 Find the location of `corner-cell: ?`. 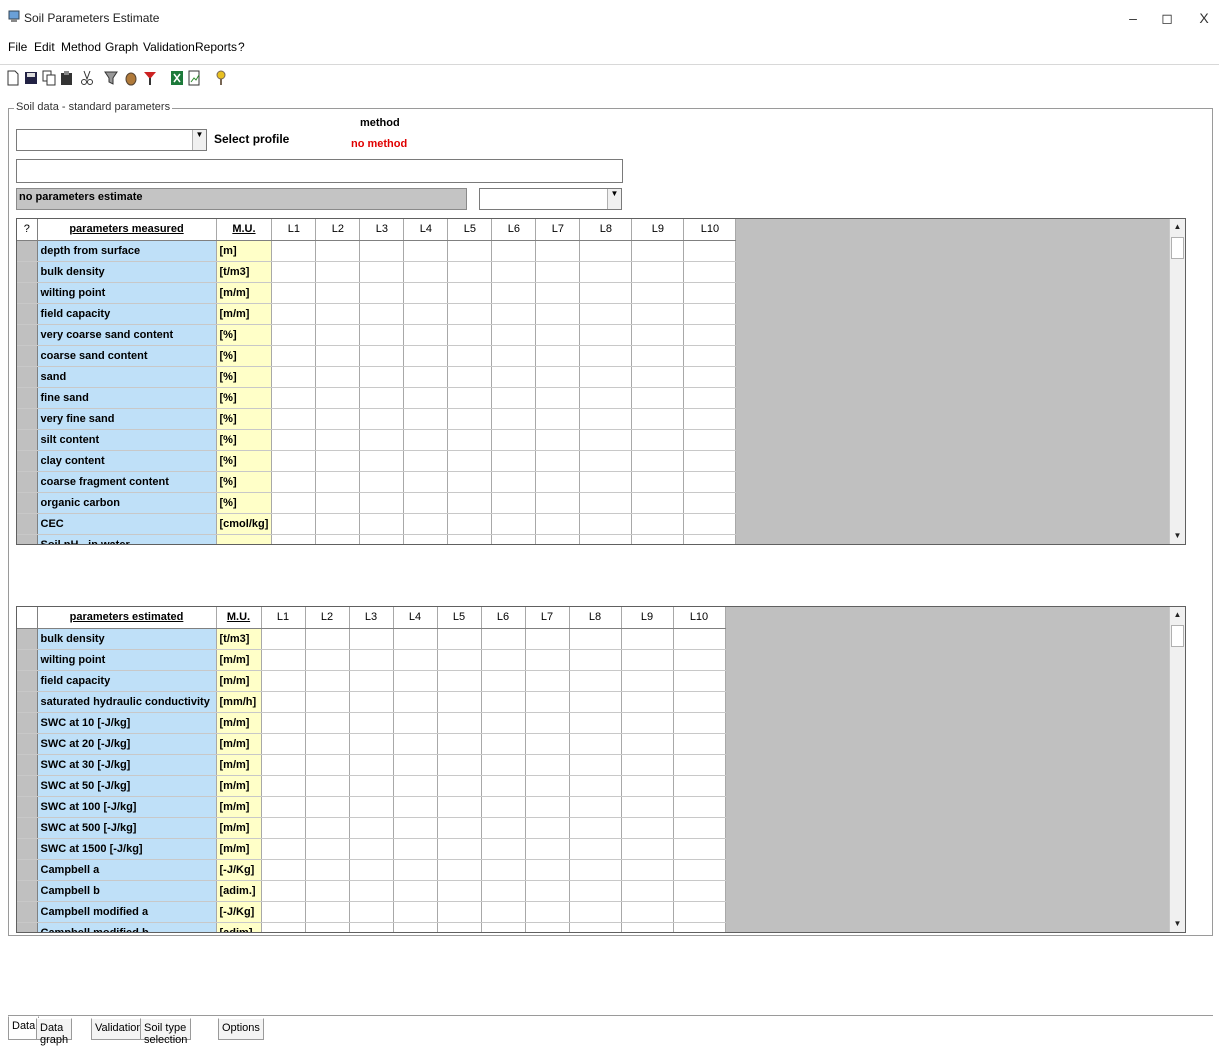

corner-cell: ? is located at coordinates (27, 230).